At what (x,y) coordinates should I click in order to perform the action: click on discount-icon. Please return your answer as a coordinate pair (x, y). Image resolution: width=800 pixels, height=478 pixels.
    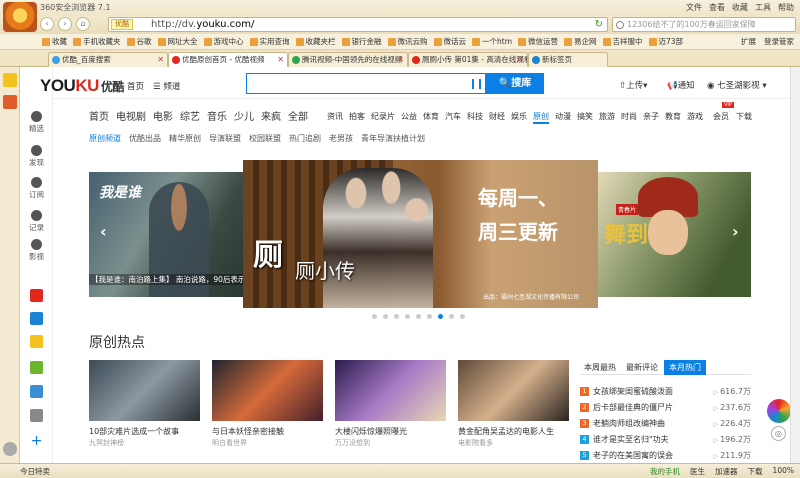
    Looking at the image, I should click on (10, 102).